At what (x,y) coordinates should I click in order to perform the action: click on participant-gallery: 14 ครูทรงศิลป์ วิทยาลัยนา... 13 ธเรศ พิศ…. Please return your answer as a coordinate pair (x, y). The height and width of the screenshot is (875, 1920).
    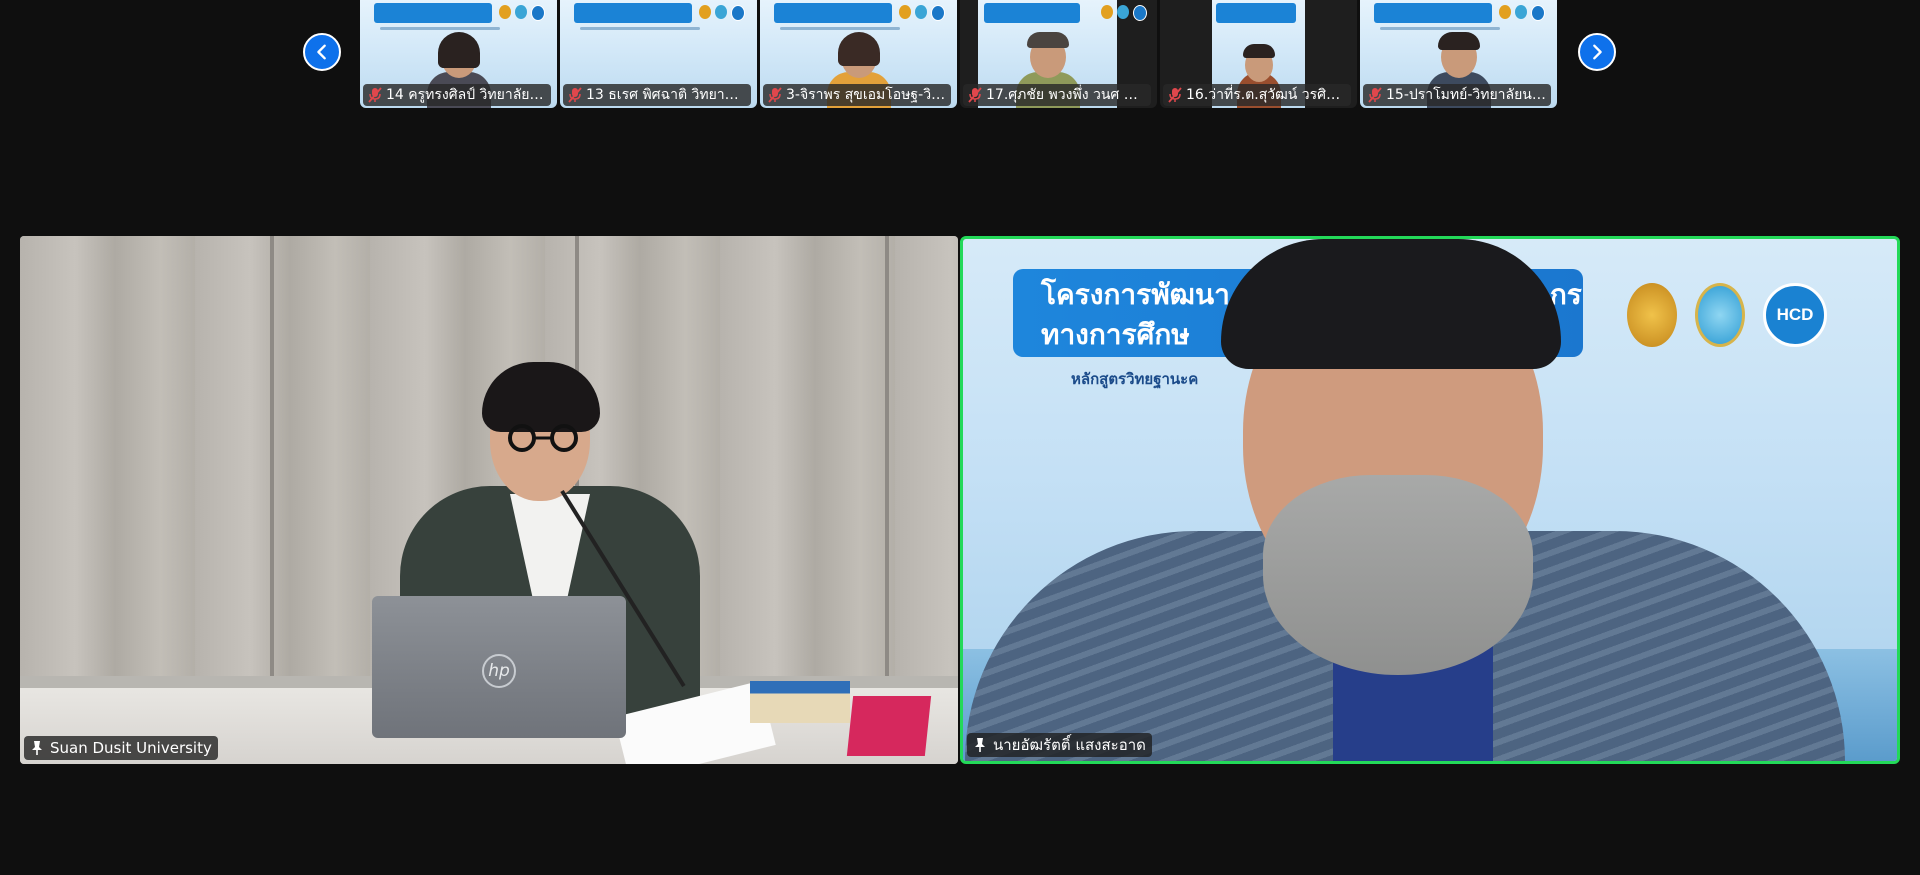
    Looking at the image, I should click on (960, 54).